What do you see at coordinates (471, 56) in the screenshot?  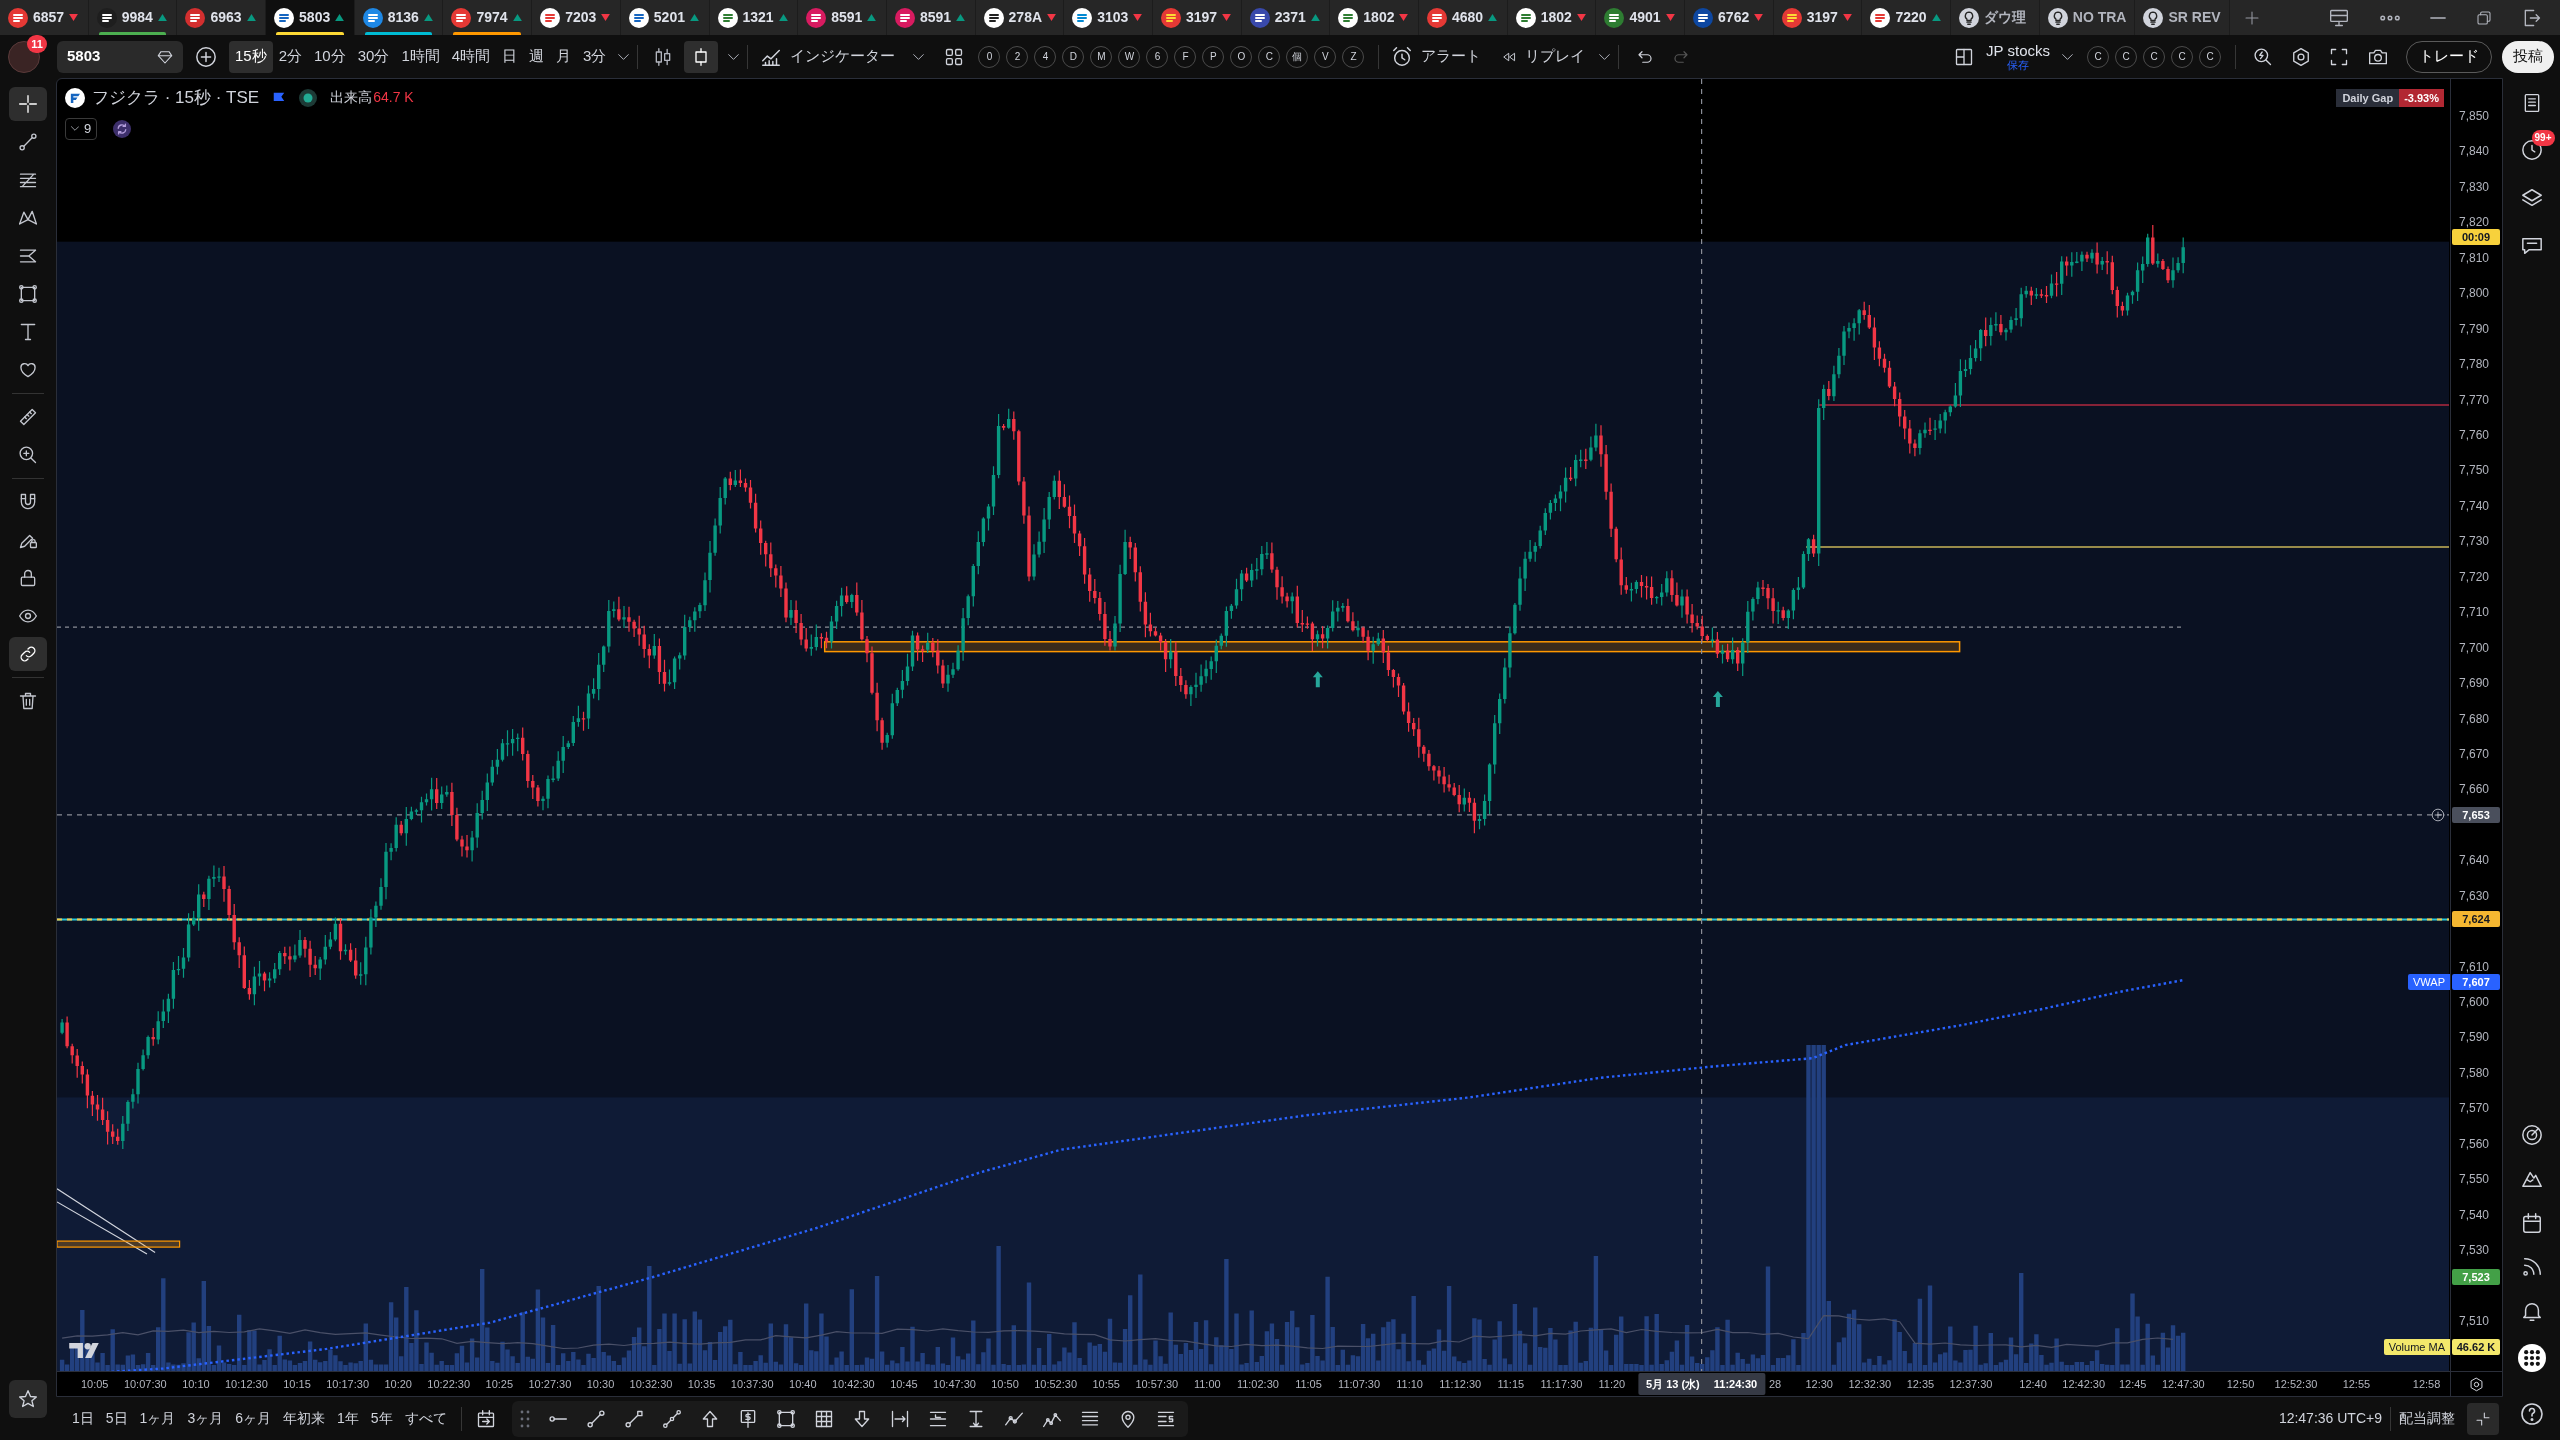 I see `interval-option: 4時間` at bounding box center [471, 56].